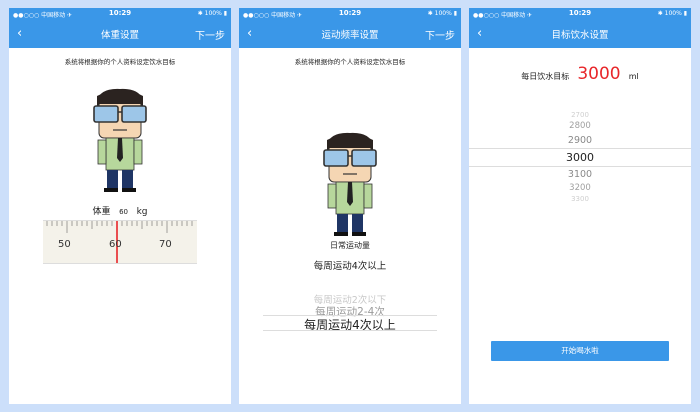  What do you see at coordinates (545, 76) in the screenshot?
I see `goal-label: 每日饮水目标` at bounding box center [545, 76].